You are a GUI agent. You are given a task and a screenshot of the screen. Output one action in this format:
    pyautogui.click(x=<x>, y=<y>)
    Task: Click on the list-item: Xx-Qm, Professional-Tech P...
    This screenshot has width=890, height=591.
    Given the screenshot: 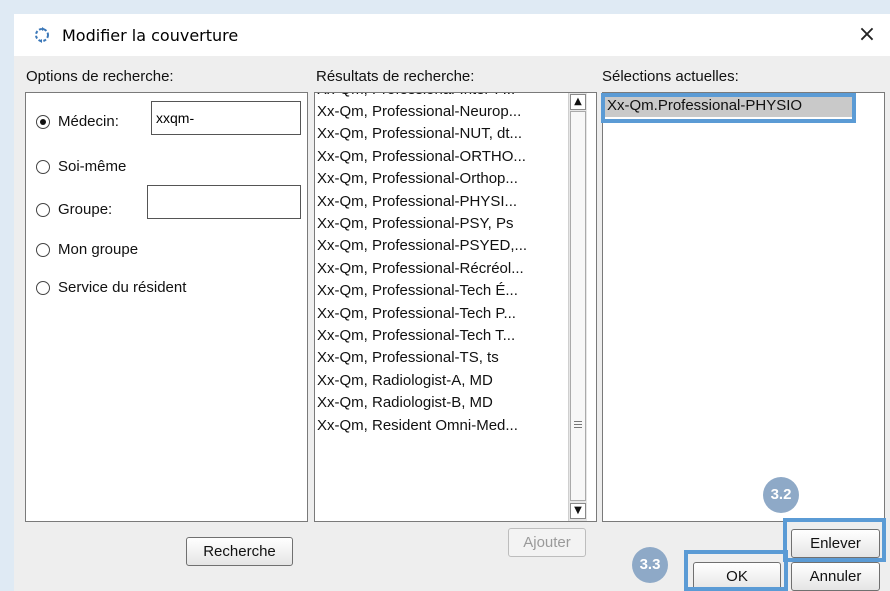 What is the action you would take?
    pyautogui.click(x=442, y=314)
    